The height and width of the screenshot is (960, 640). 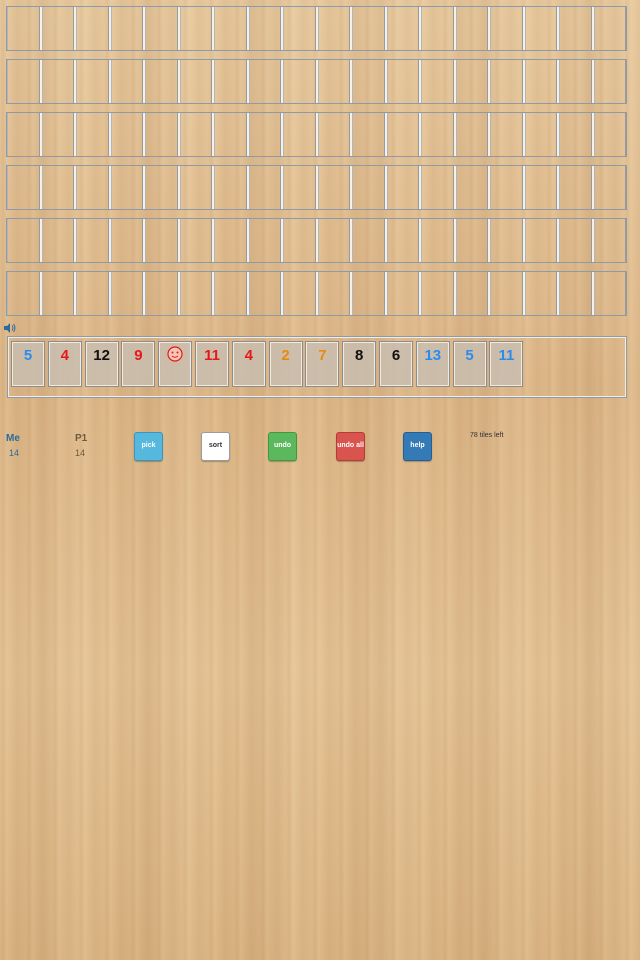 What do you see at coordinates (138, 364) in the screenshot?
I see `rack-tile: 9` at bounding box center [138, 364].